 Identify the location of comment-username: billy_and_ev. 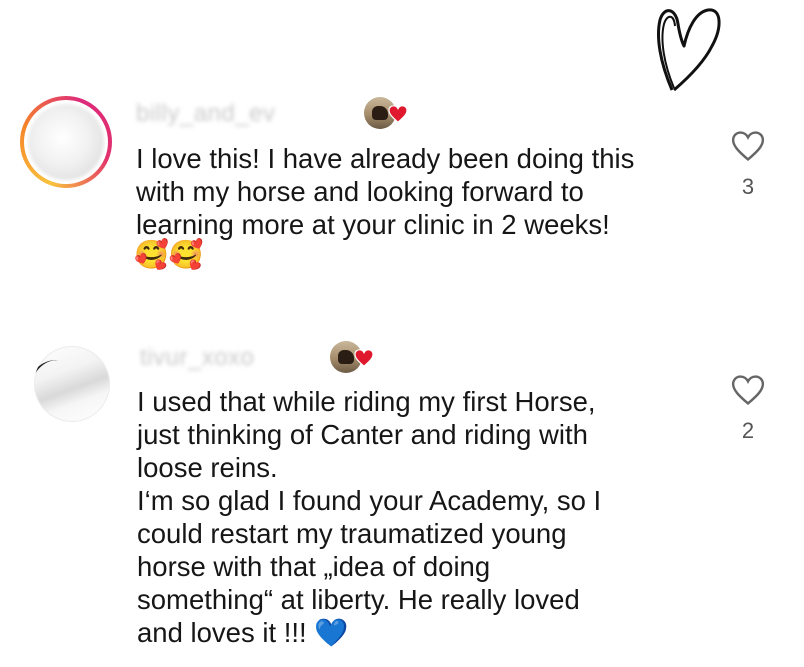
(205, 114).